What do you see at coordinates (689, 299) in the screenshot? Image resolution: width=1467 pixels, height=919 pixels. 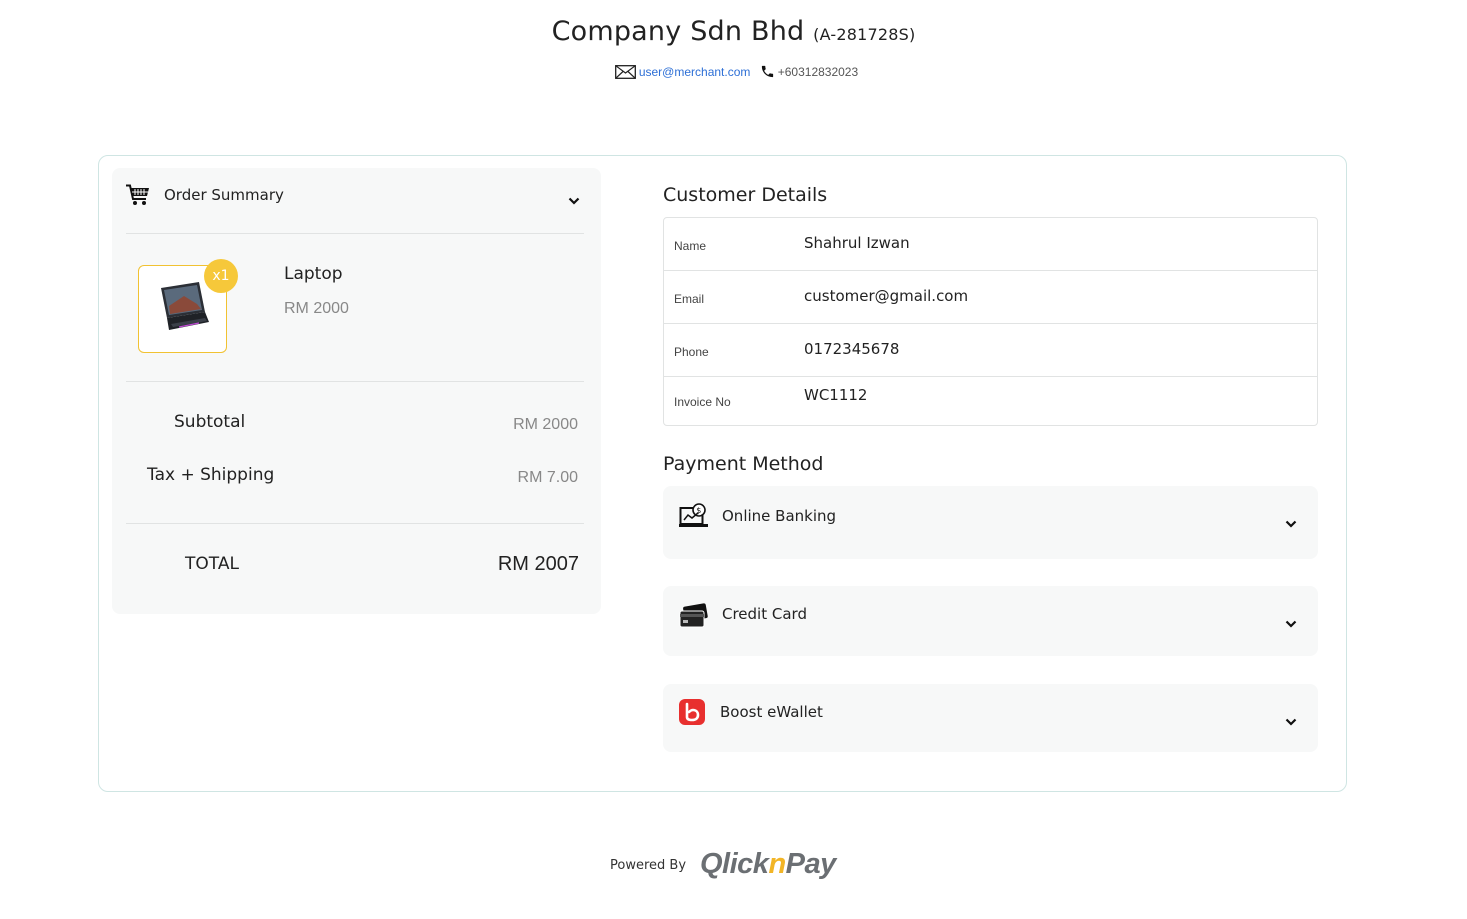 I see `customer-row-label: Email` at bounding box center [689, 299].